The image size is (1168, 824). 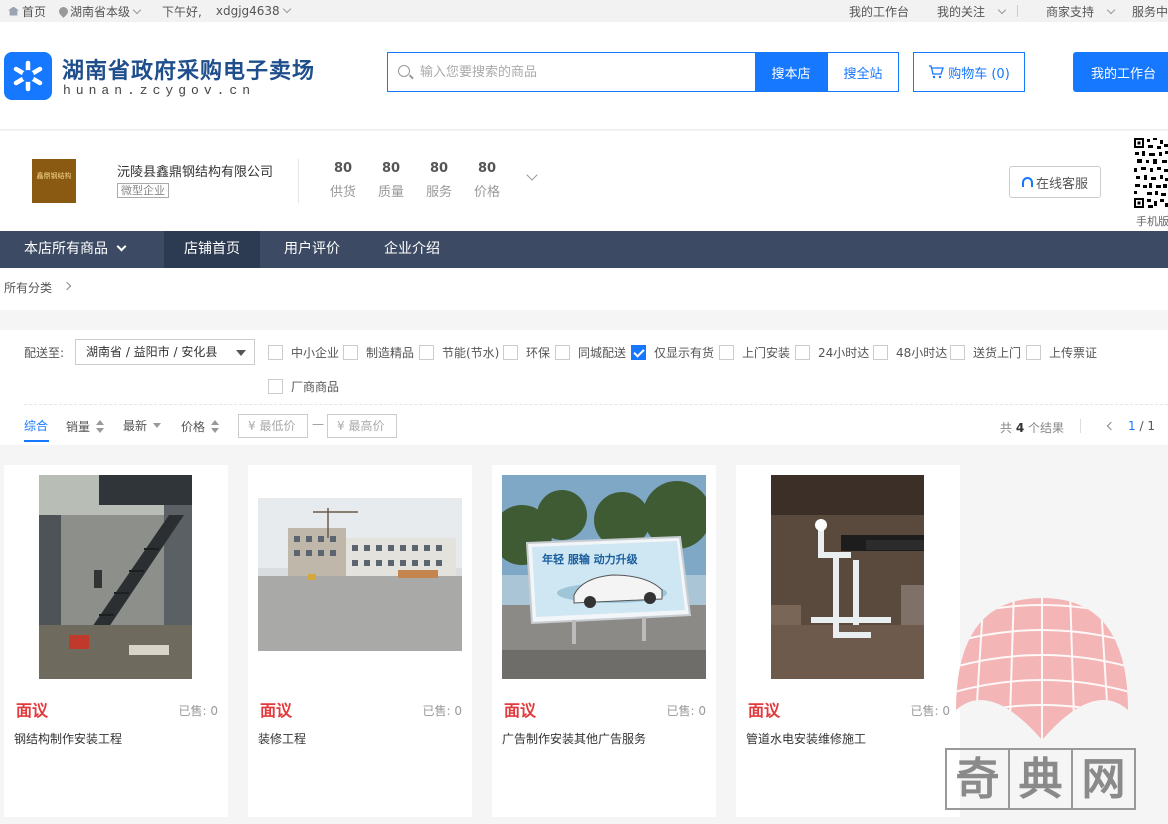 What do you see at coordinates (188, 69) in the screenshot?
I see `site-title: 湖南省政府采购电子卖场` at bounding box center [188, 69].